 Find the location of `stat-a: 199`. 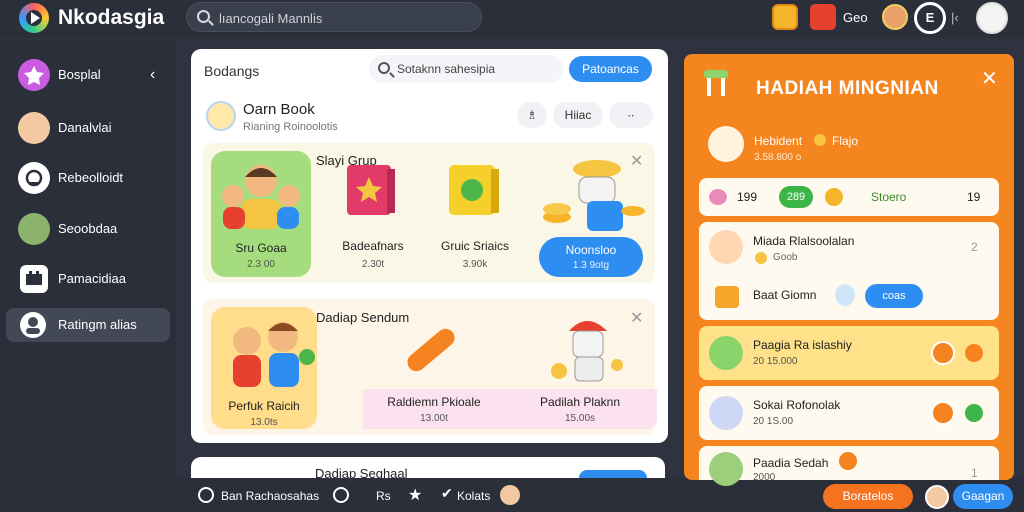

stat-a: 199 is located at coordinates (747, 197).